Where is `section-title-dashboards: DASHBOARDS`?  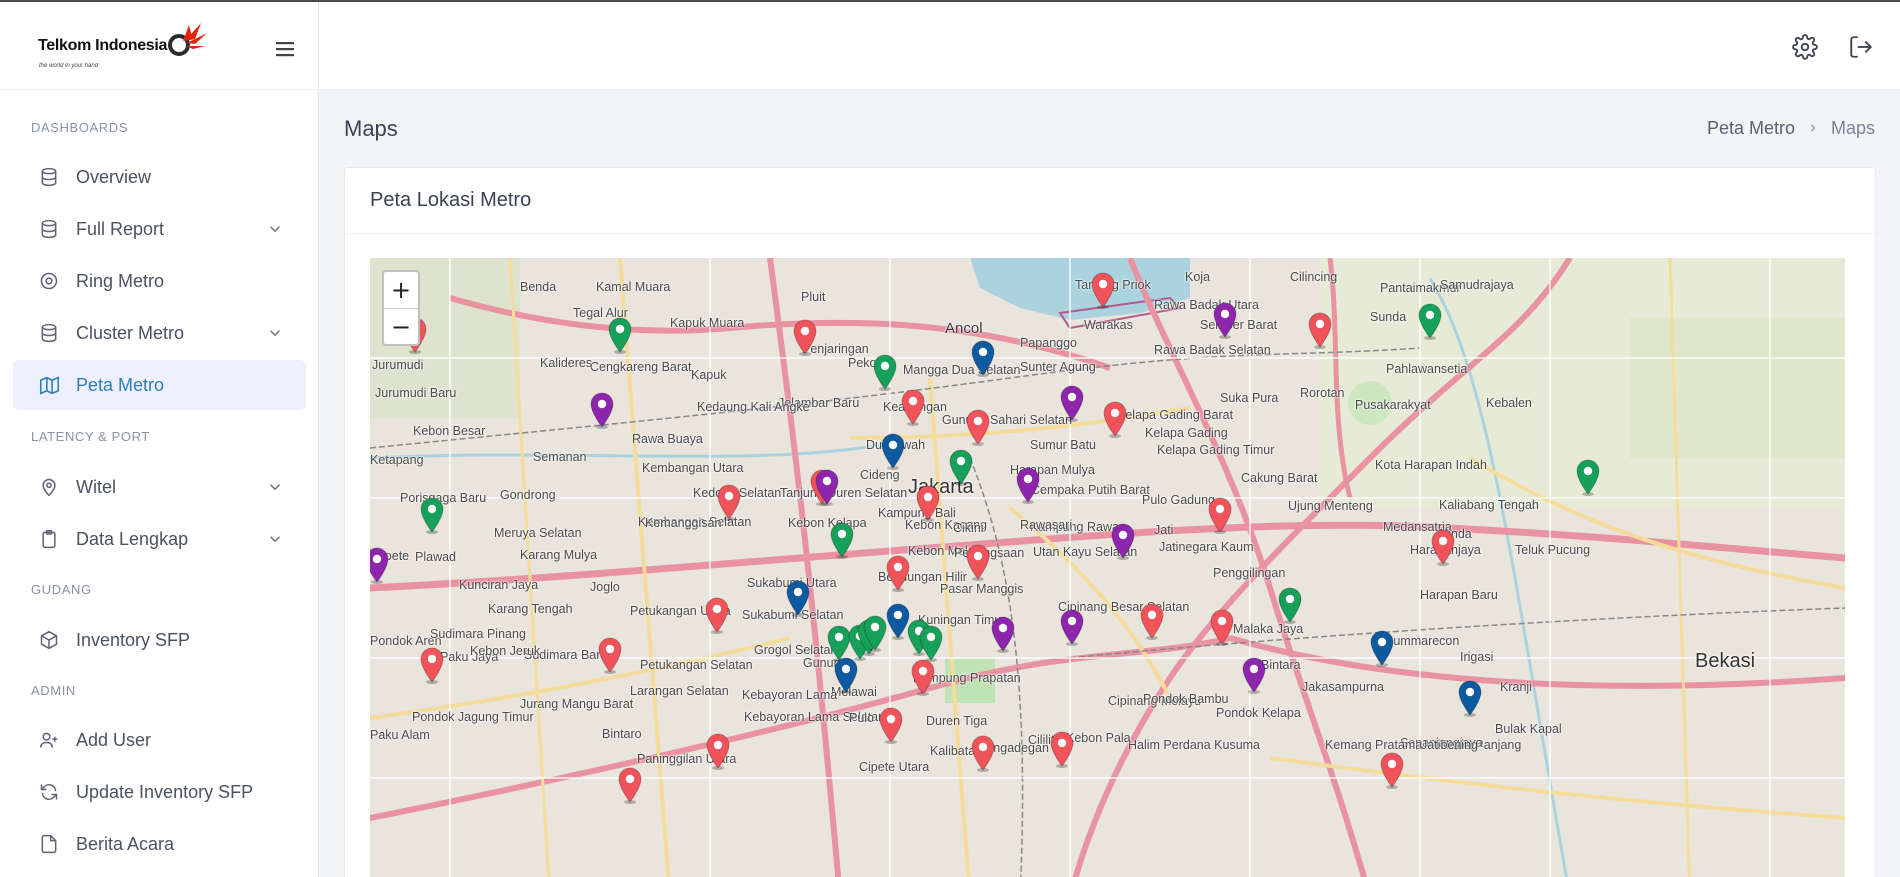
section-title-dashboards: DASHBOARDS is located at coordinates (80, 127).